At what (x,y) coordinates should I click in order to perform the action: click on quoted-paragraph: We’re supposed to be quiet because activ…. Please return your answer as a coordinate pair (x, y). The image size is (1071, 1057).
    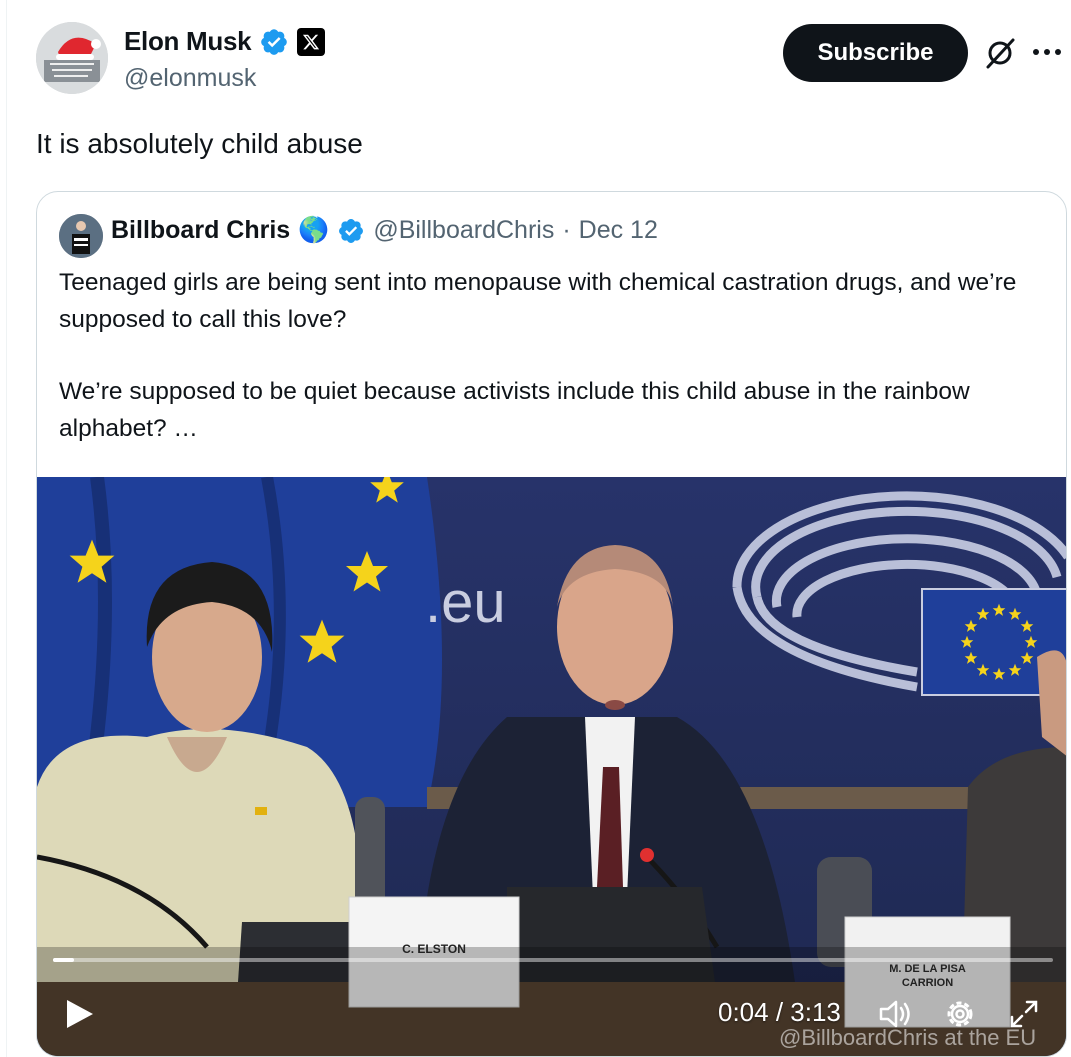
    Looking at the image, I should click on (514, 410).